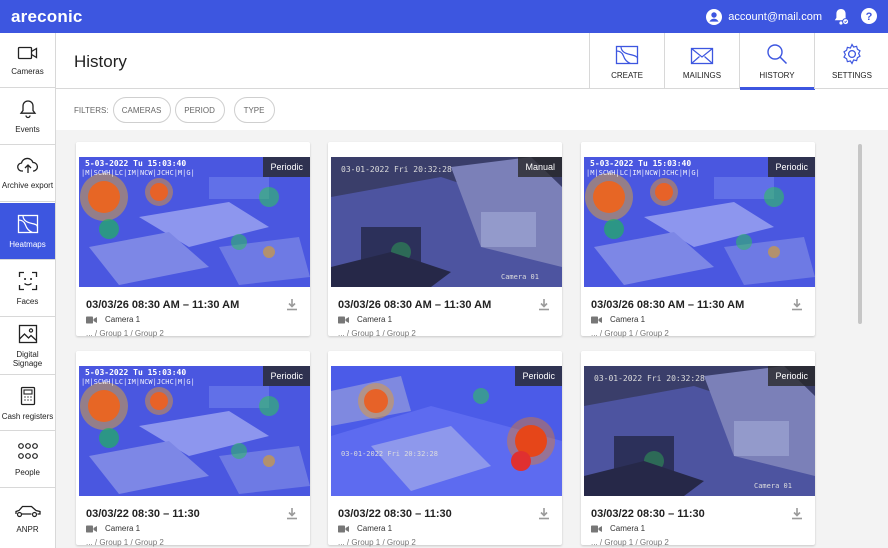 This screenshot has width=888, height=548. I want to click on bell-icon, so click(27, 109).